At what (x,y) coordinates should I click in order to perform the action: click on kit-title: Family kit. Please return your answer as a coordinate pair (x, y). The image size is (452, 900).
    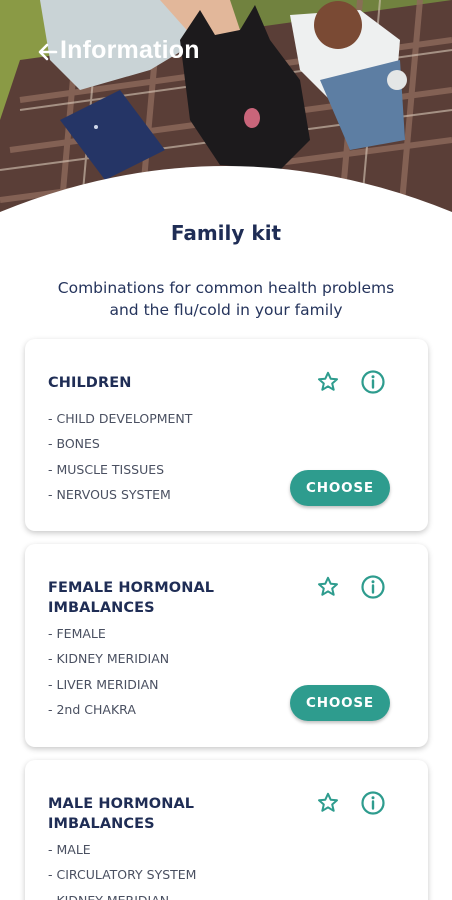
    Looking at the image, I should click on (226, 233).